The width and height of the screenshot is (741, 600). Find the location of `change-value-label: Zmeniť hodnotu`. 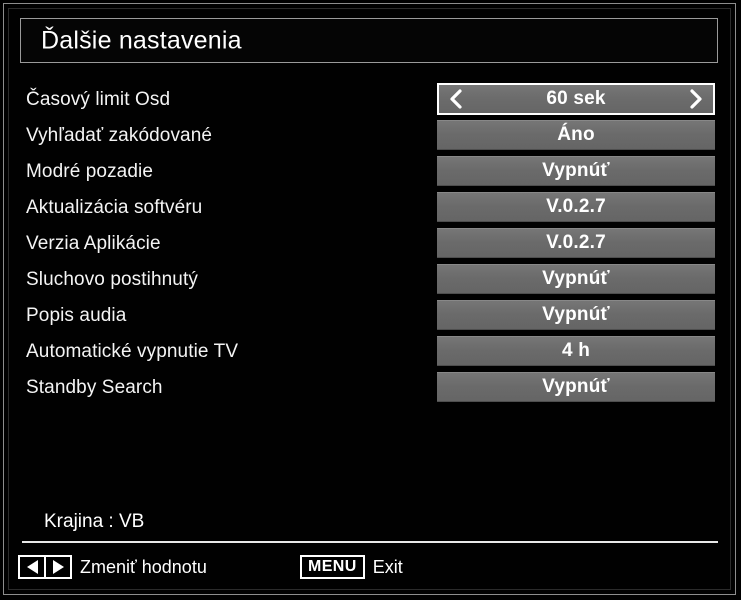

change-value-label: Zmeniť hodnotu is located at coordinates (143, 566).